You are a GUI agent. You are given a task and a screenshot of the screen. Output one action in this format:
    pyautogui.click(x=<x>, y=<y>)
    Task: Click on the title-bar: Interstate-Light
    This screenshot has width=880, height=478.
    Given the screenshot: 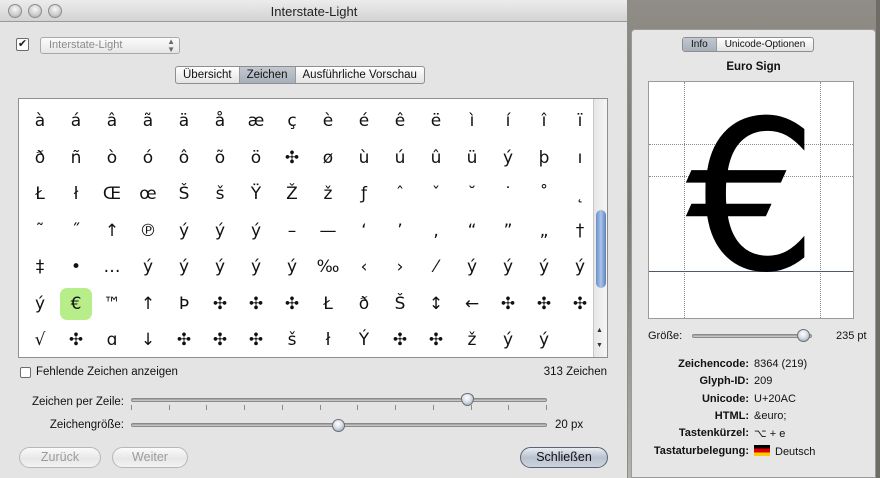 What is the action you would take?
    pyautogui.click(x=313, y=11)
    